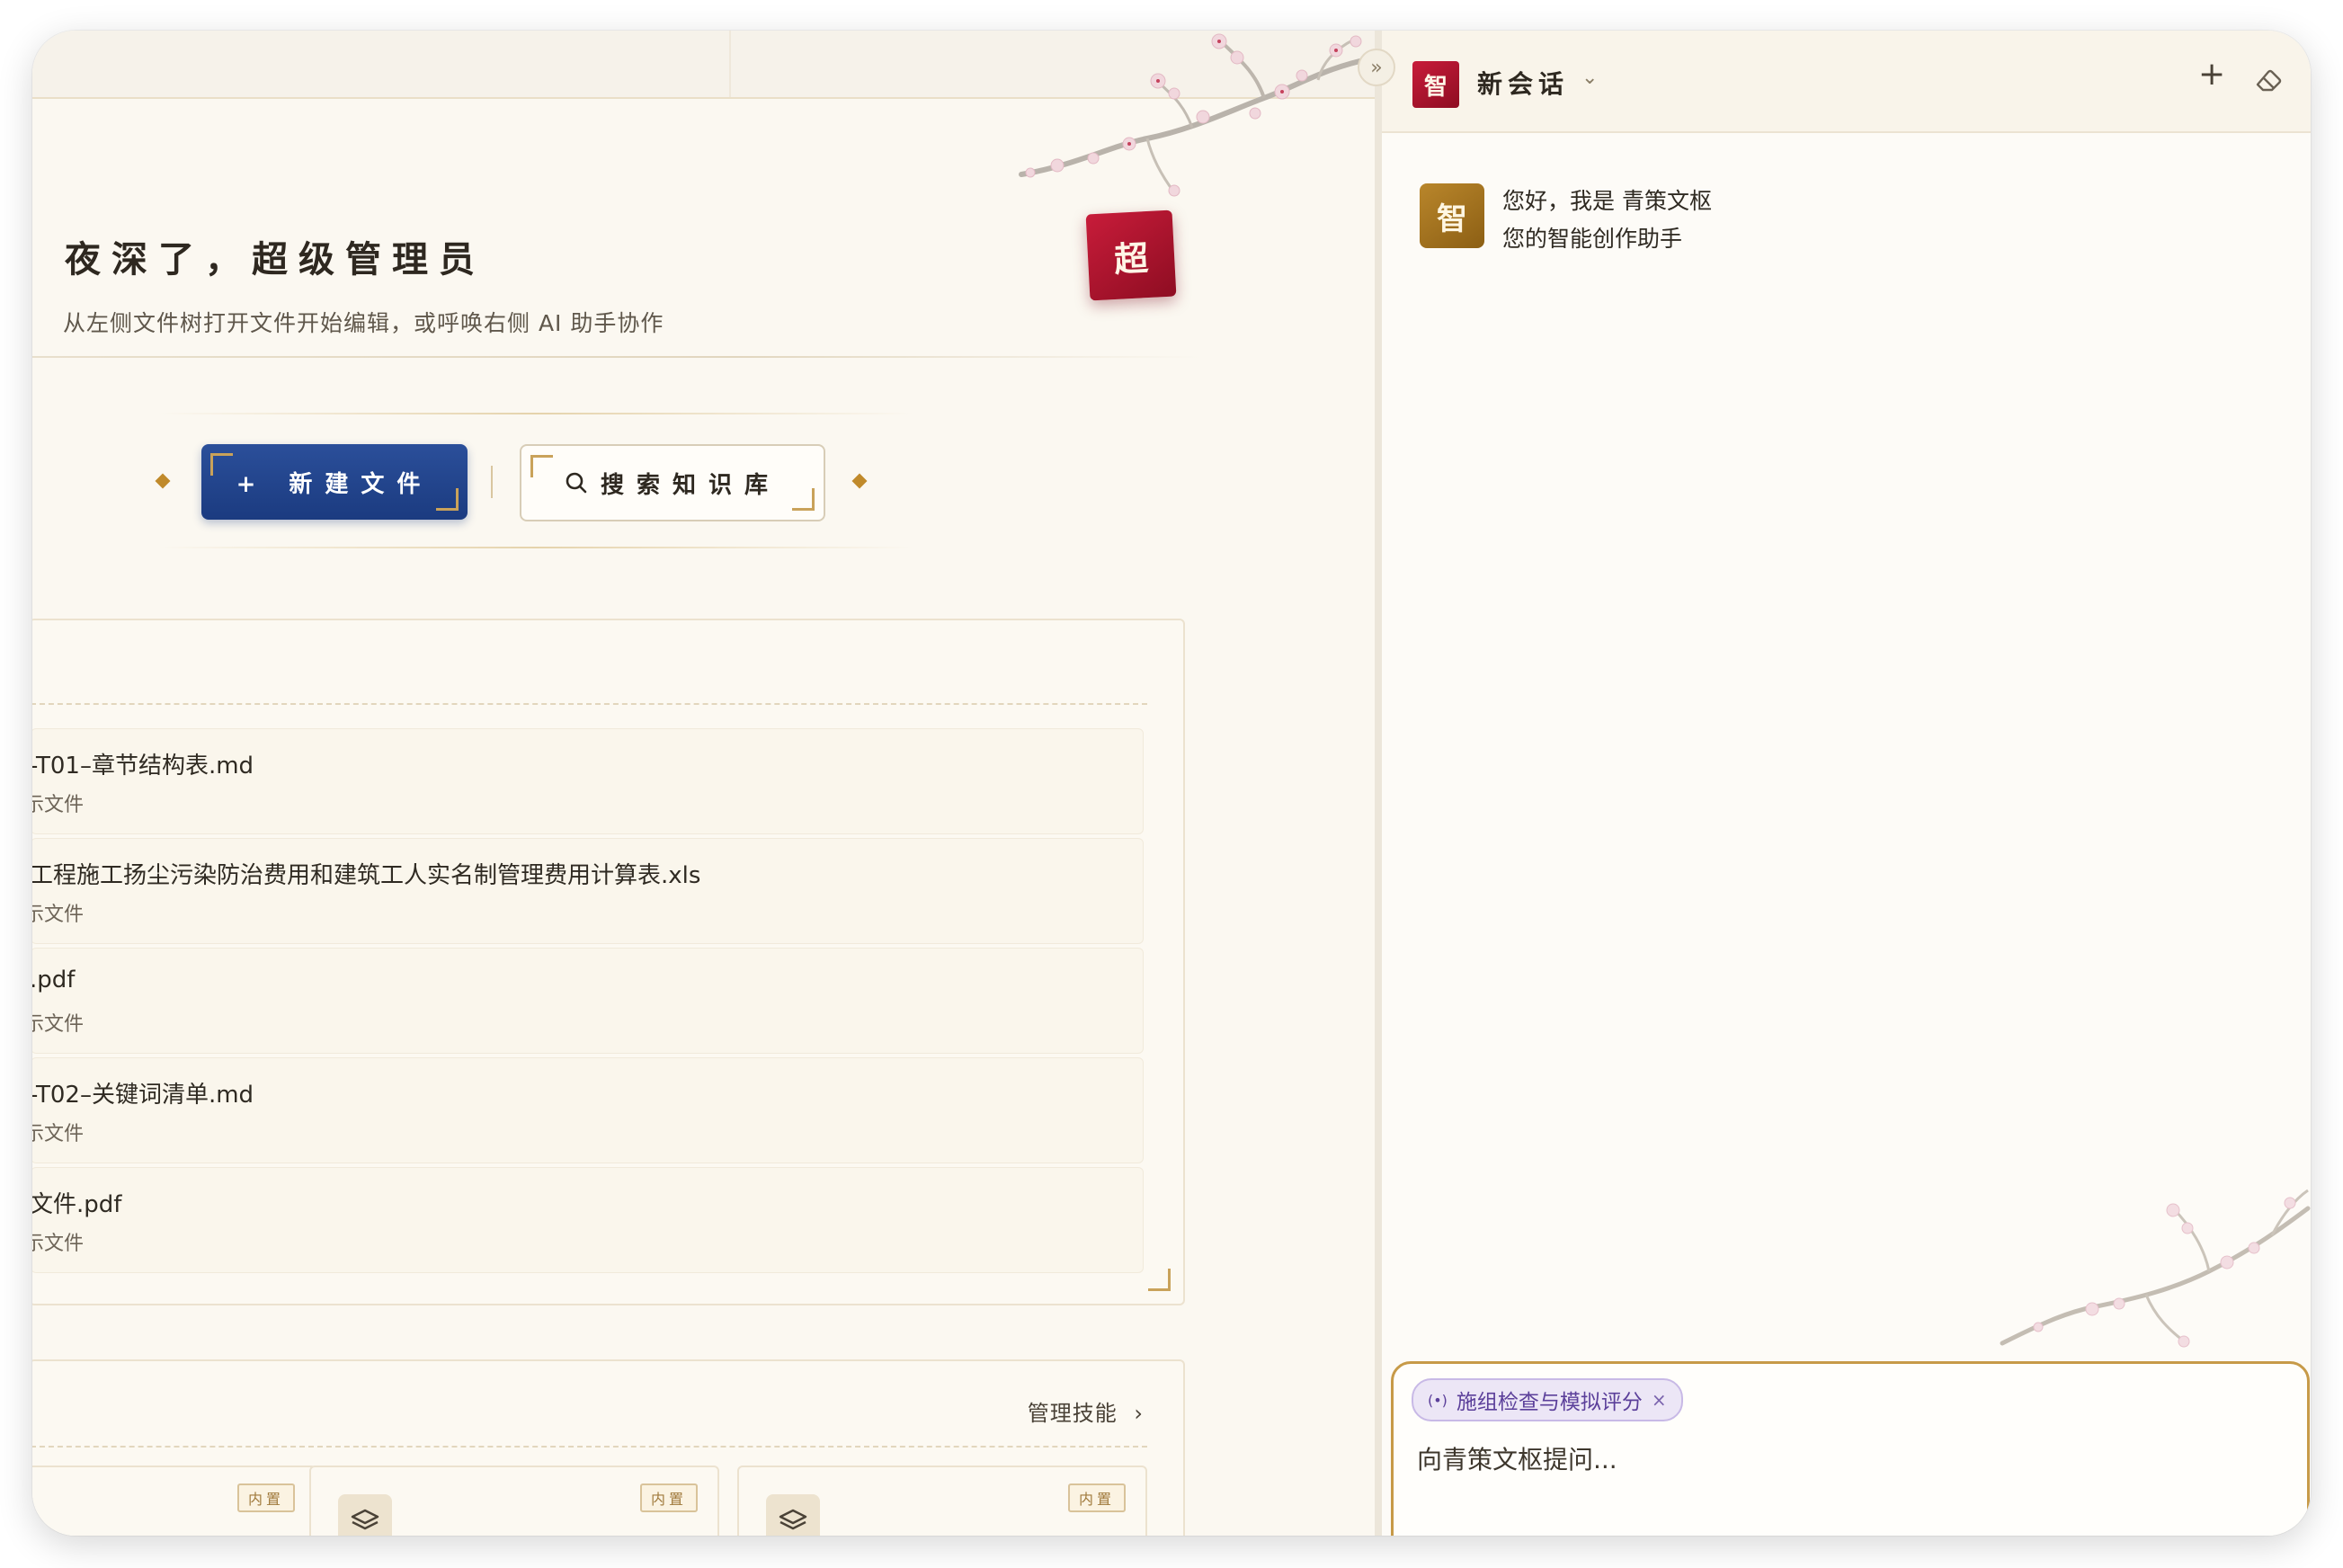 Image resolution: width=2343 pixels, height=1568 pixels. Describe the element at coordinates (363, 323) in the screenshot. I see `greeting-subtitle: 从左侧文件树打开文件开始编辑，或呼唤右侧 AI 助手协作` at that location.